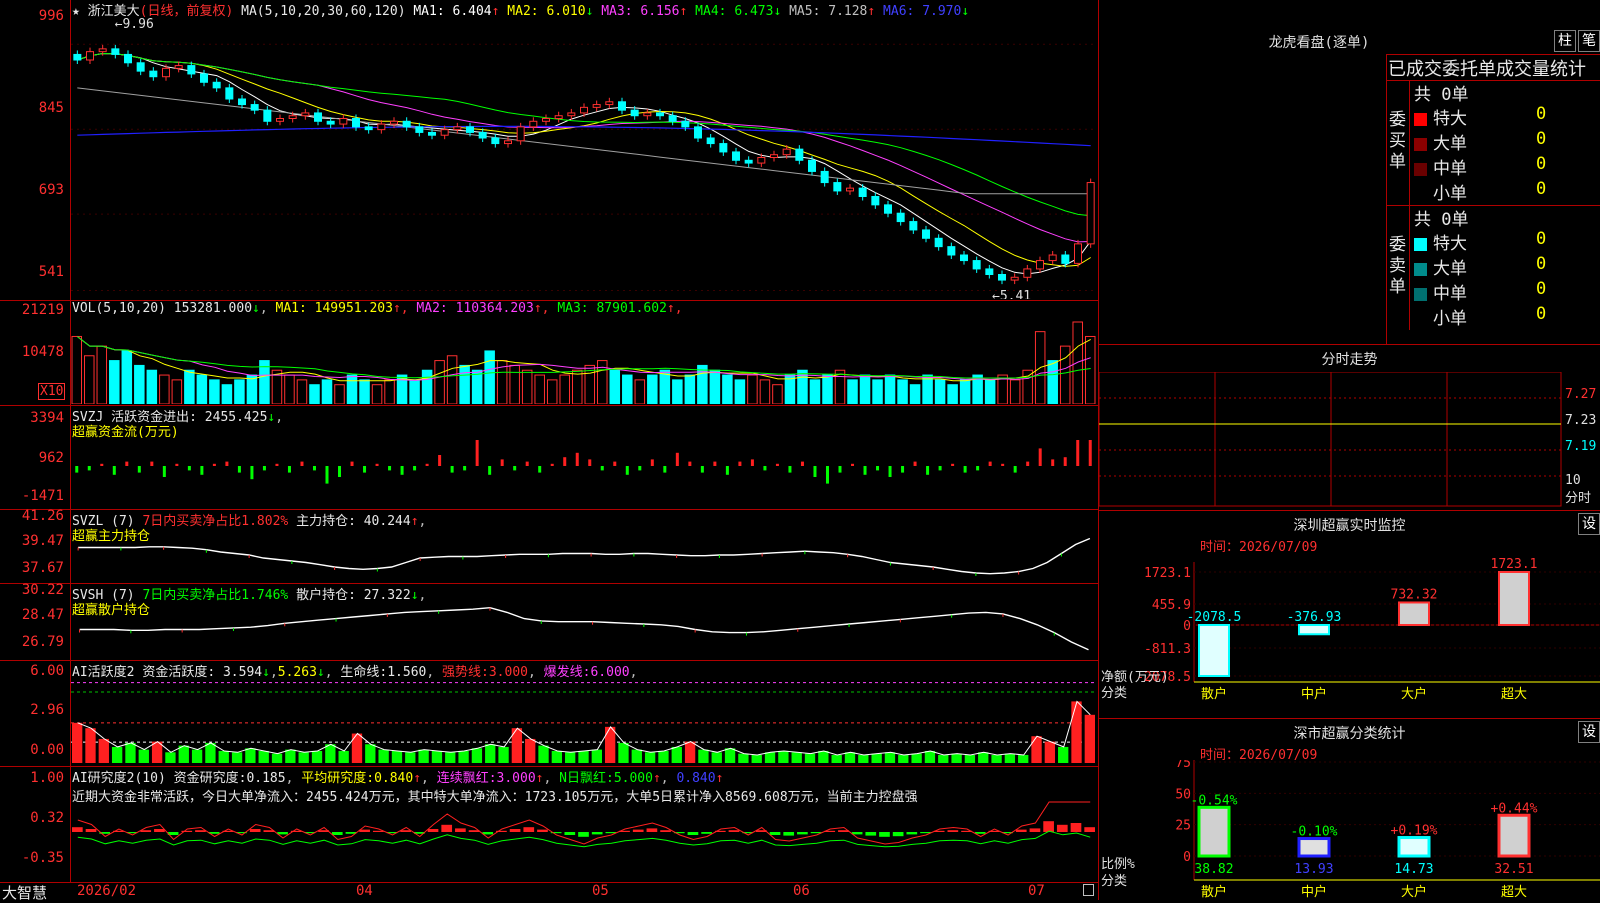 The height and width of the screenshot is (903, 1600). Describe the element at coordinates (51, 108) in the screenshot. I see `y-tick-label: 845` at that location.